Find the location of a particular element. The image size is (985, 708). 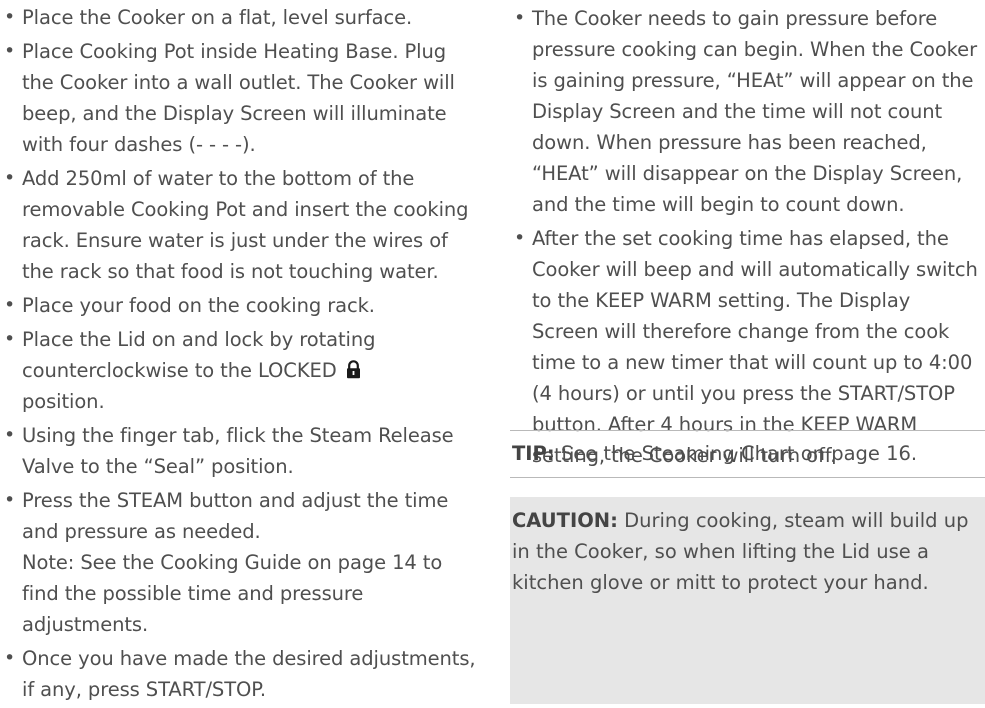

tip-label: TIP: is located at coordinates (533, 453).